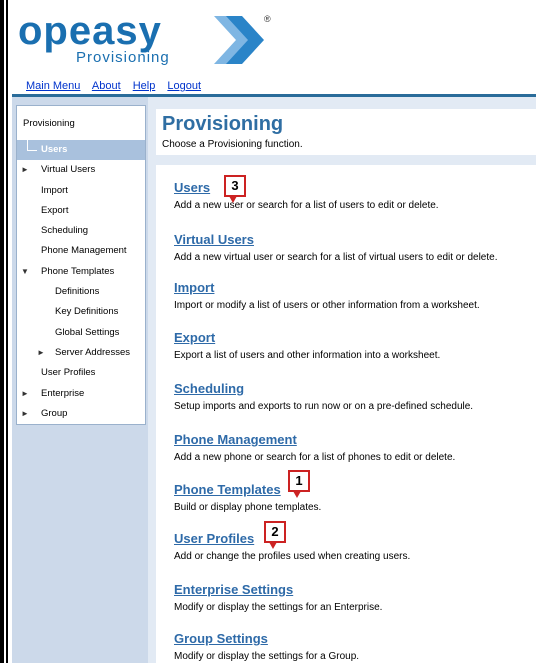 This screenshot has height=663, width=536. I want to click on logo-text: opeasy, so click(90, 31).